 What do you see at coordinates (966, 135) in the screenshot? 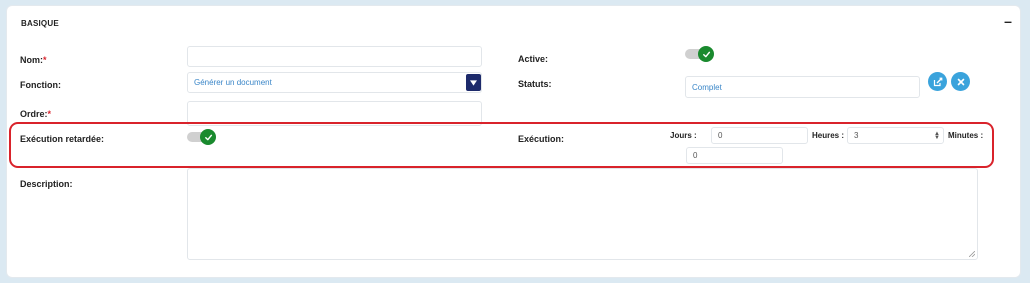
I see `minutes-label: Minutes :` at bounding box center [966, 135].